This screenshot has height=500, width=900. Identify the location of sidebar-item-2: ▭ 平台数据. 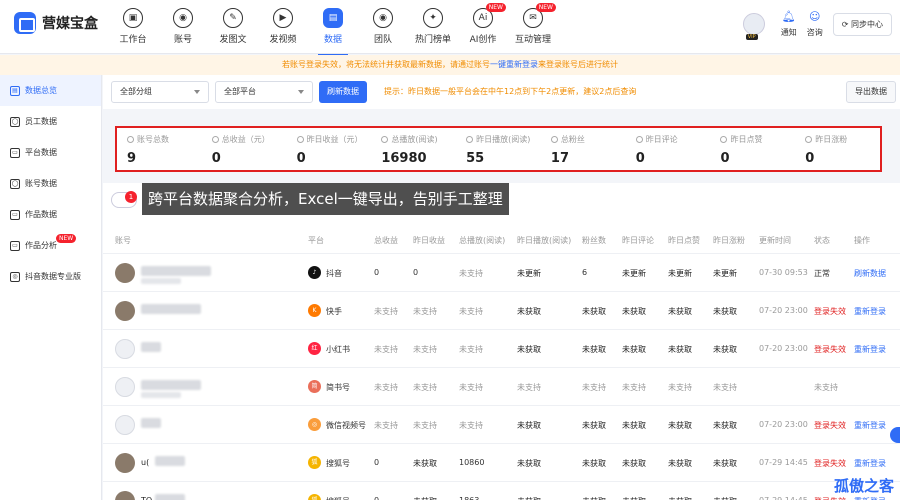
(50, 152).